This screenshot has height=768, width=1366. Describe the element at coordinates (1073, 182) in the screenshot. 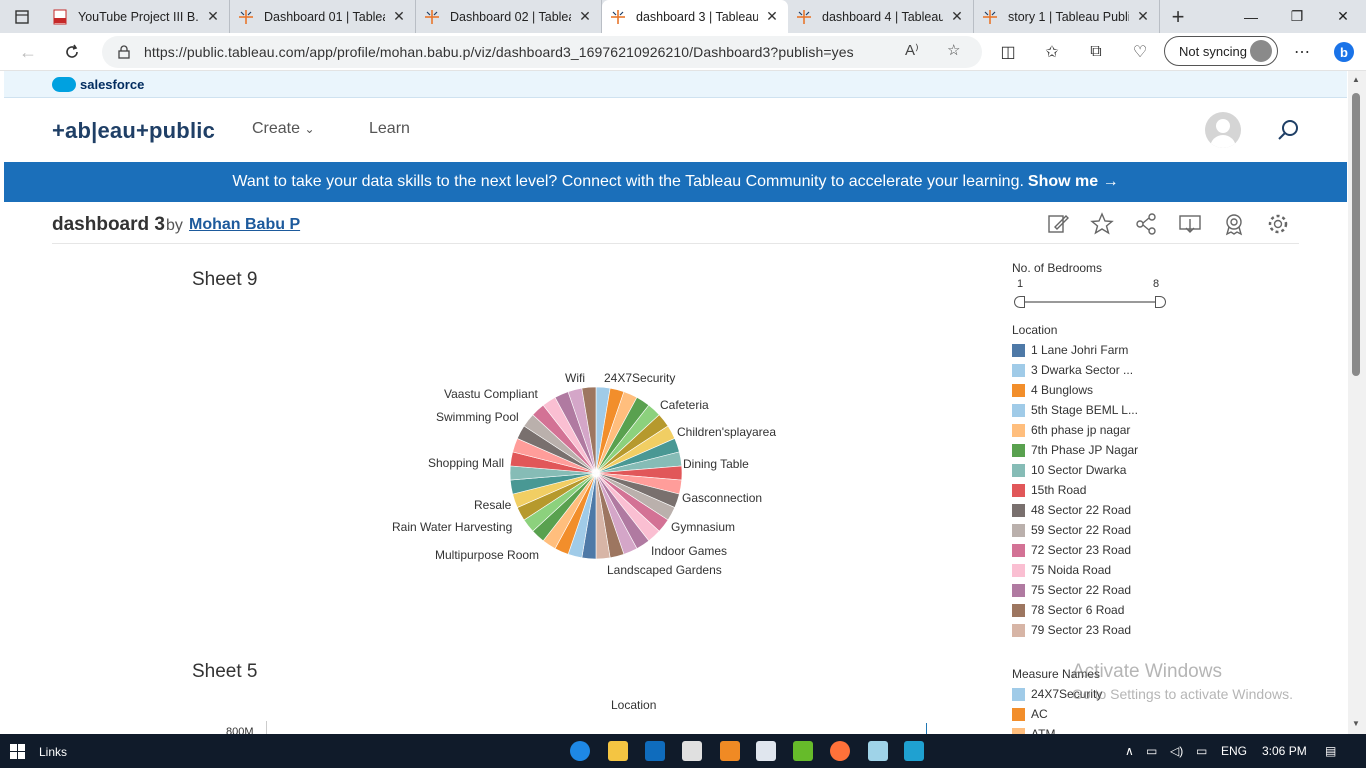

I see `show-me-link: Show me →` at that location.